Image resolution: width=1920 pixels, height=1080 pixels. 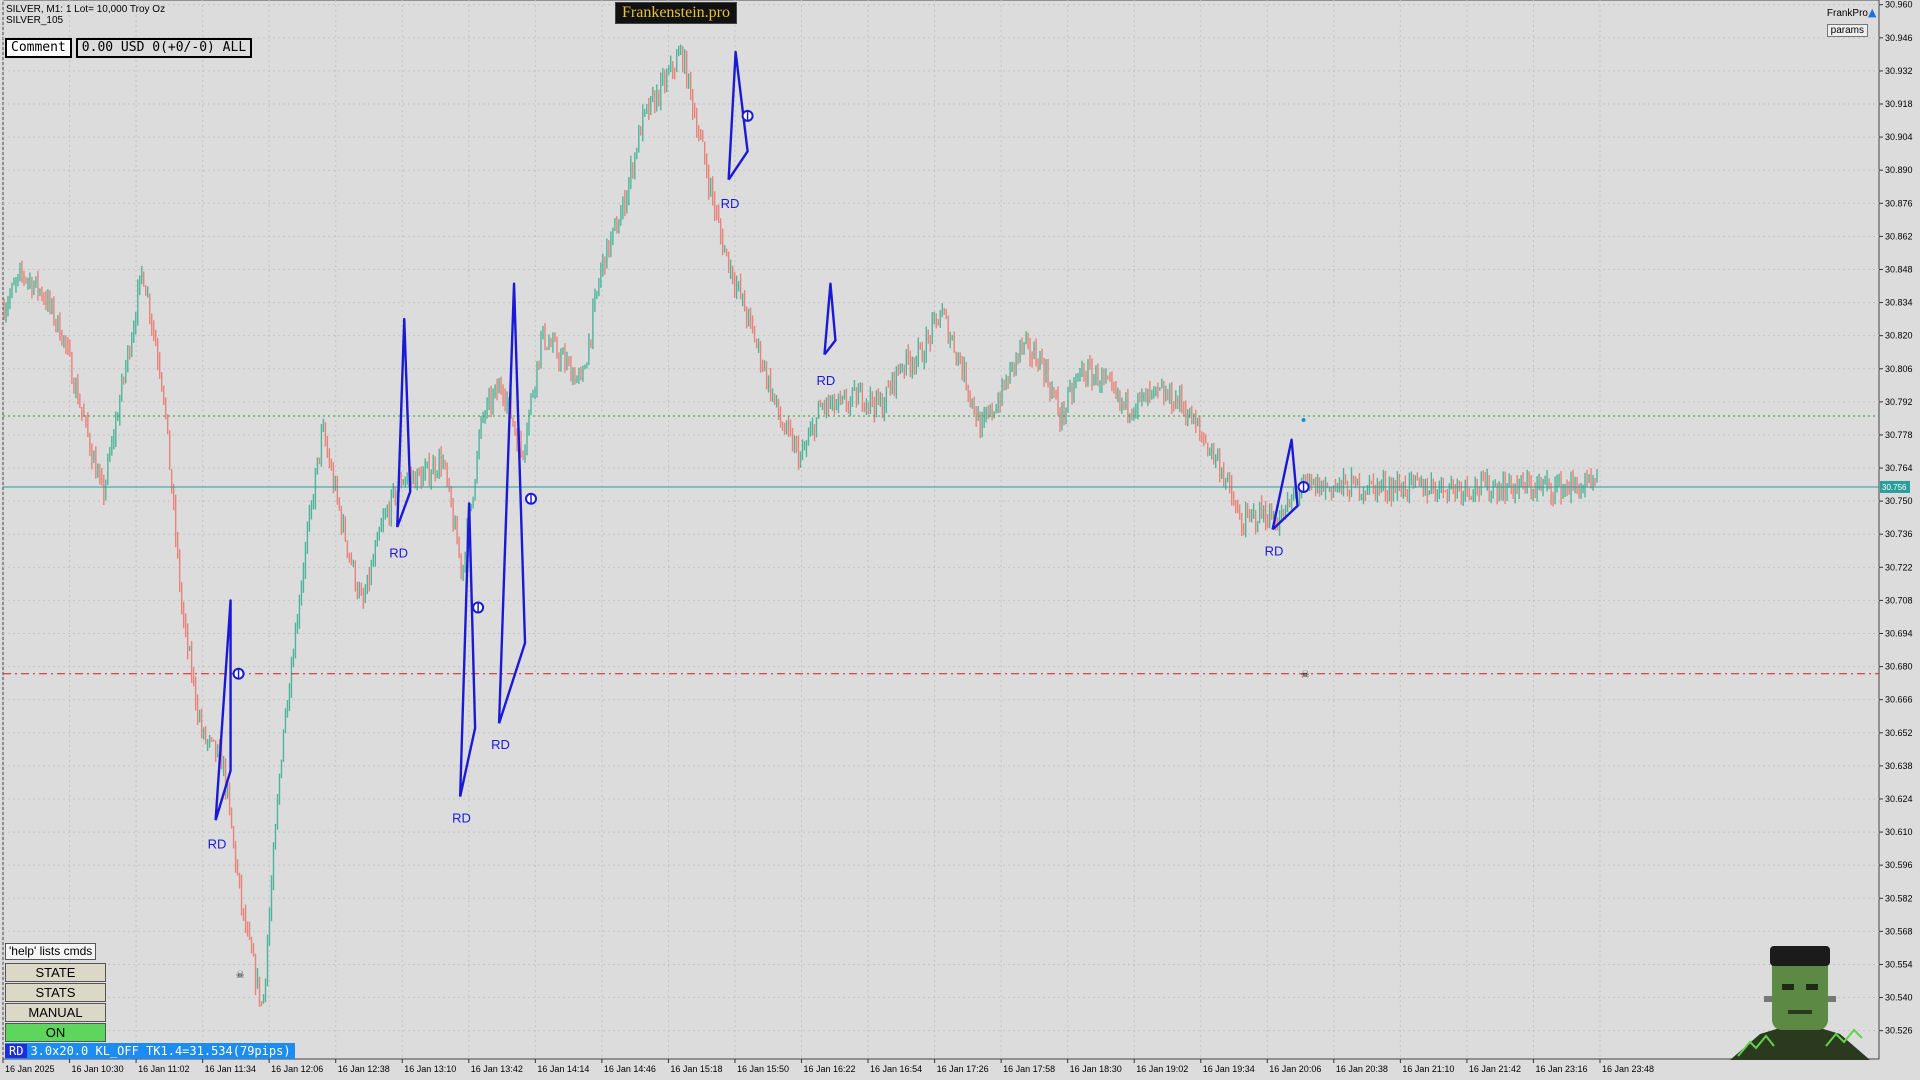 I want to click on y-tick-label: 30.624, so click(x=1899, y=799).